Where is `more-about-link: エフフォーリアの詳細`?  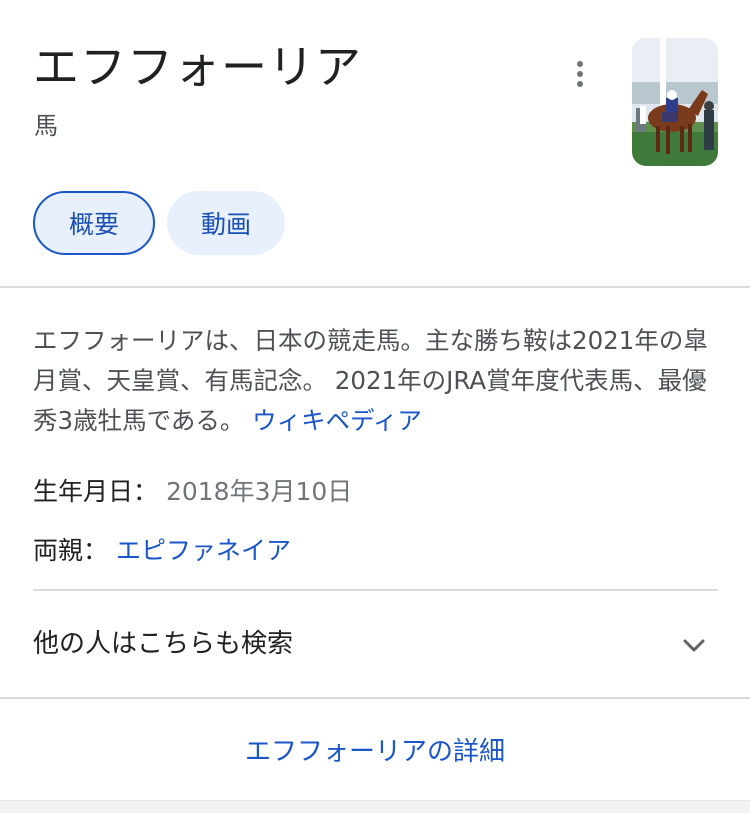
more-about-link: エフフォーリアの詳細 is located at coordinates (375, 752).